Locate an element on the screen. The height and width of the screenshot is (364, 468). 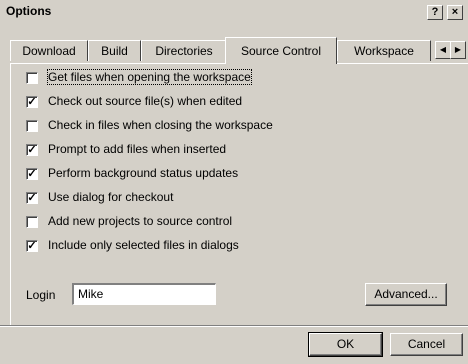
divider is located at coordinates (234, 326).